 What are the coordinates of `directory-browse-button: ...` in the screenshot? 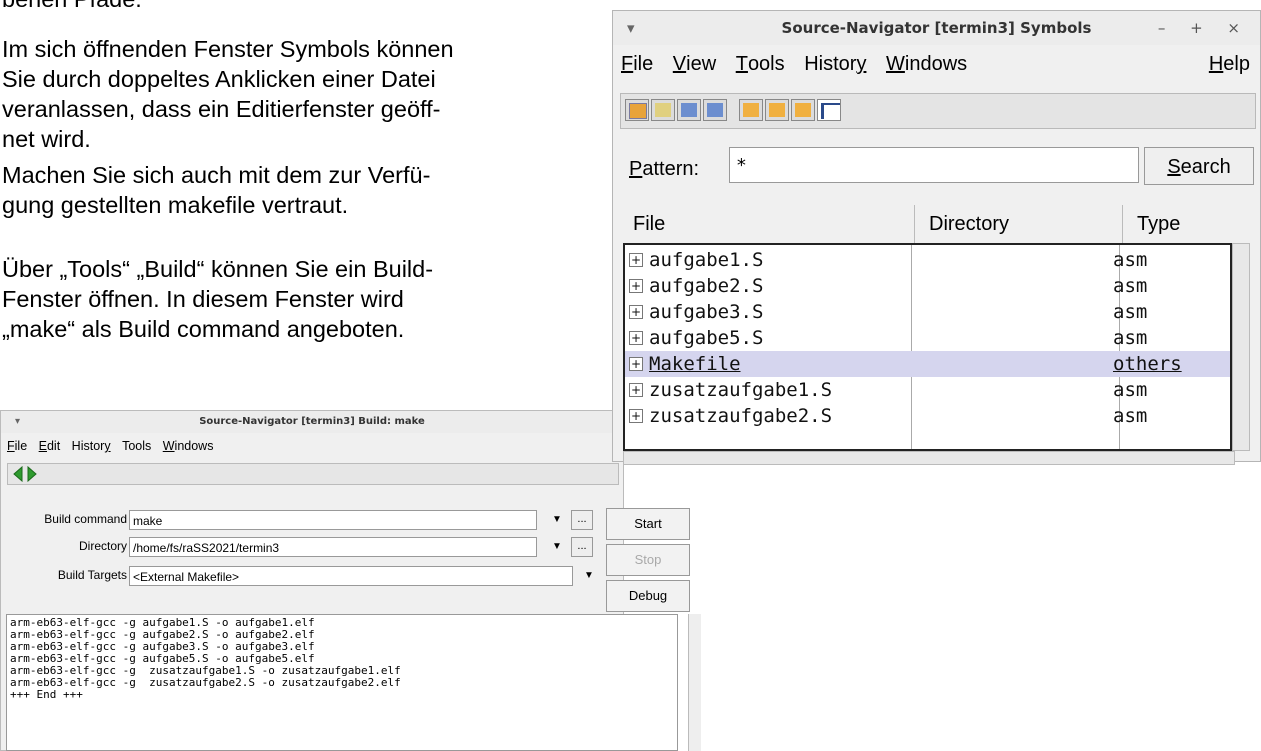 It's located at (582, 547).